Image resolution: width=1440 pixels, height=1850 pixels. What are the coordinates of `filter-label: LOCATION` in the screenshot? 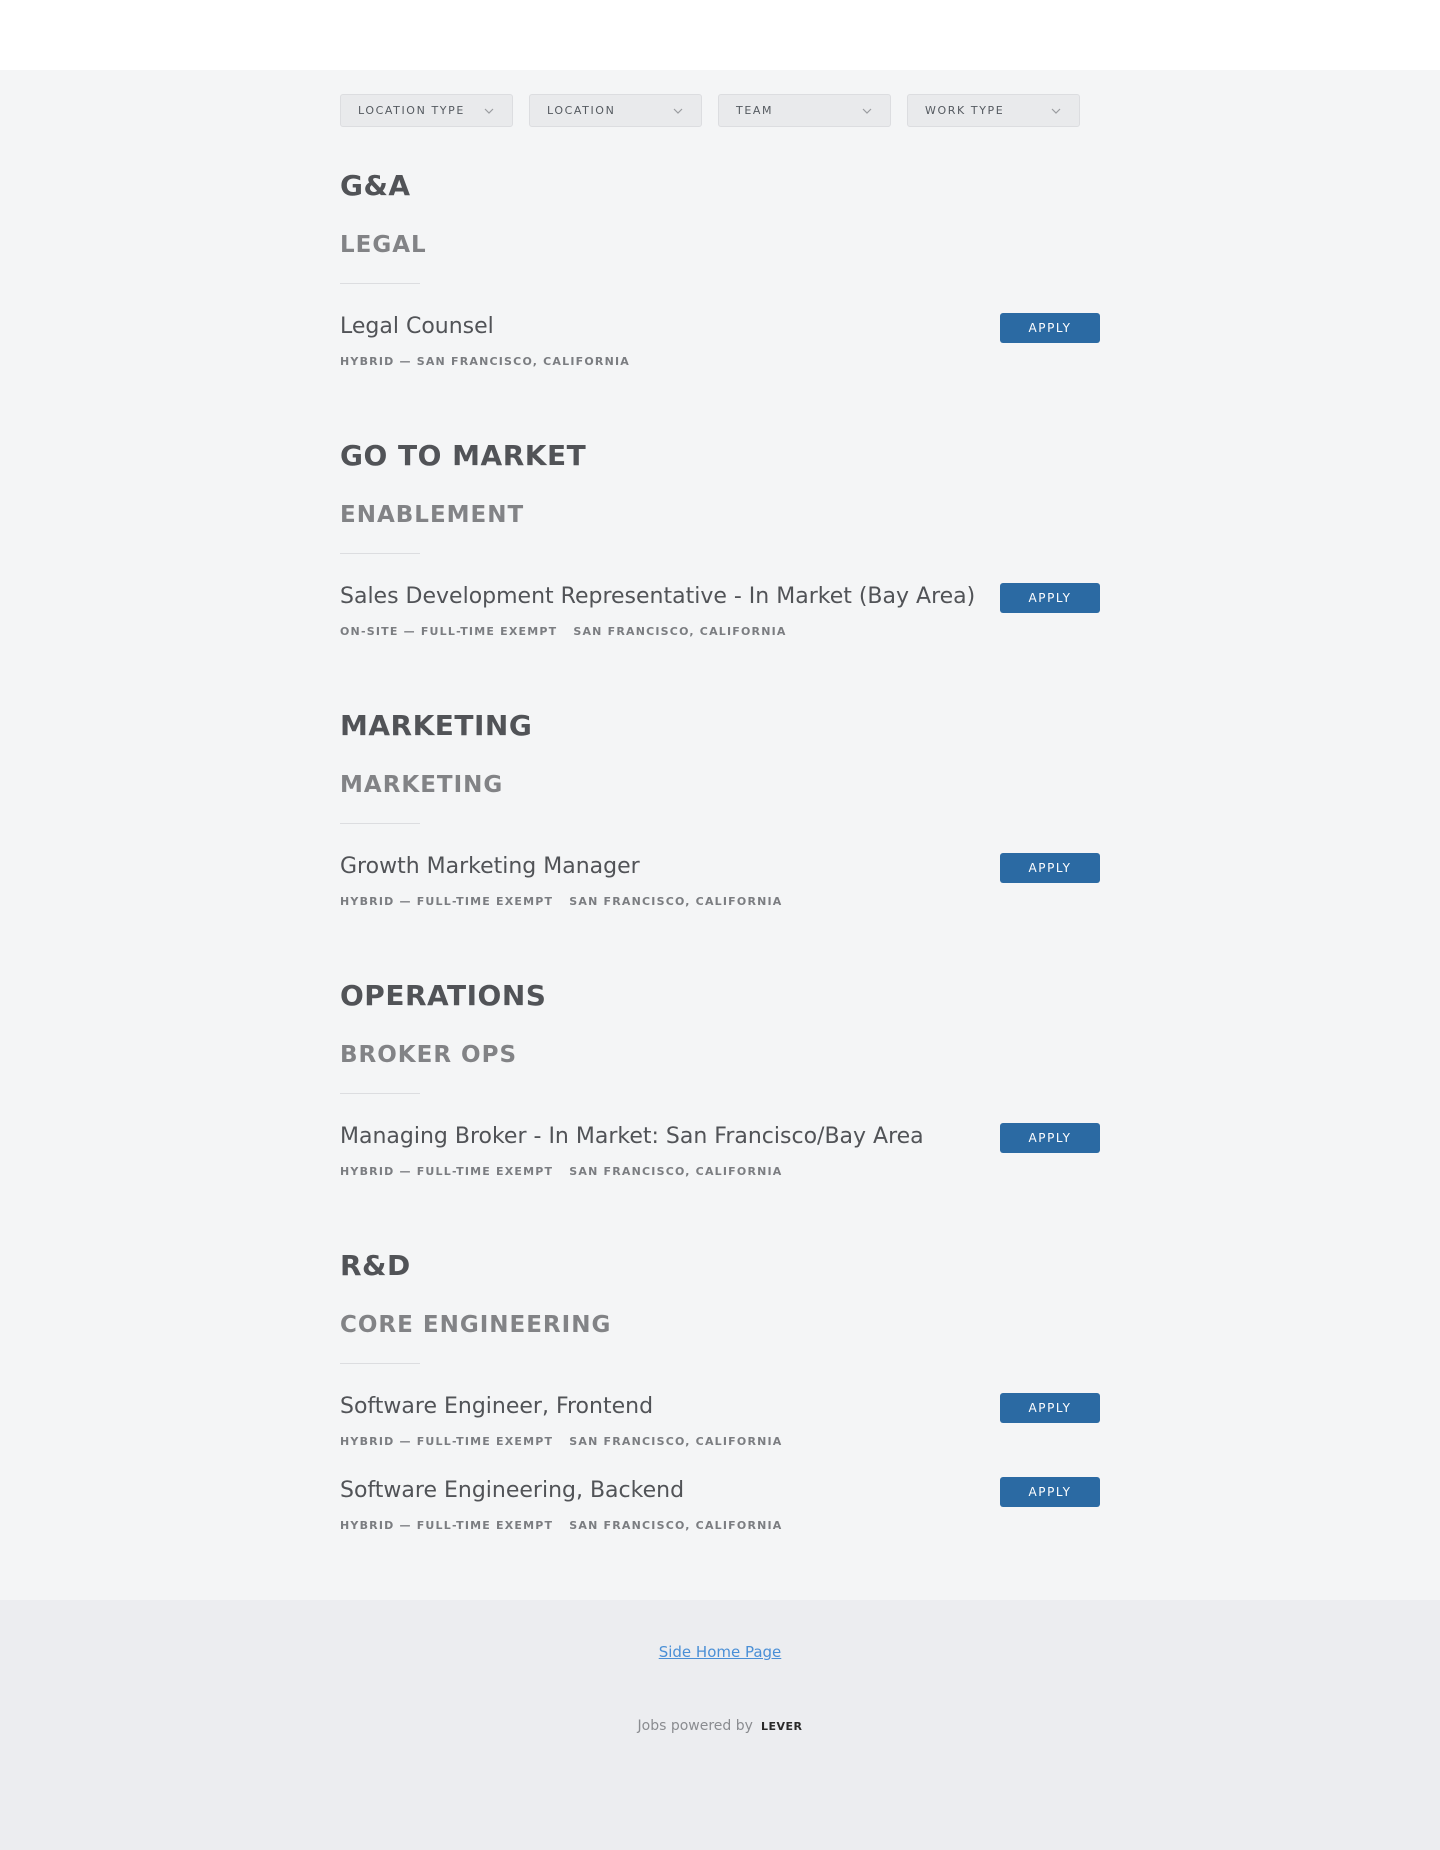 It's located at (581, 110).